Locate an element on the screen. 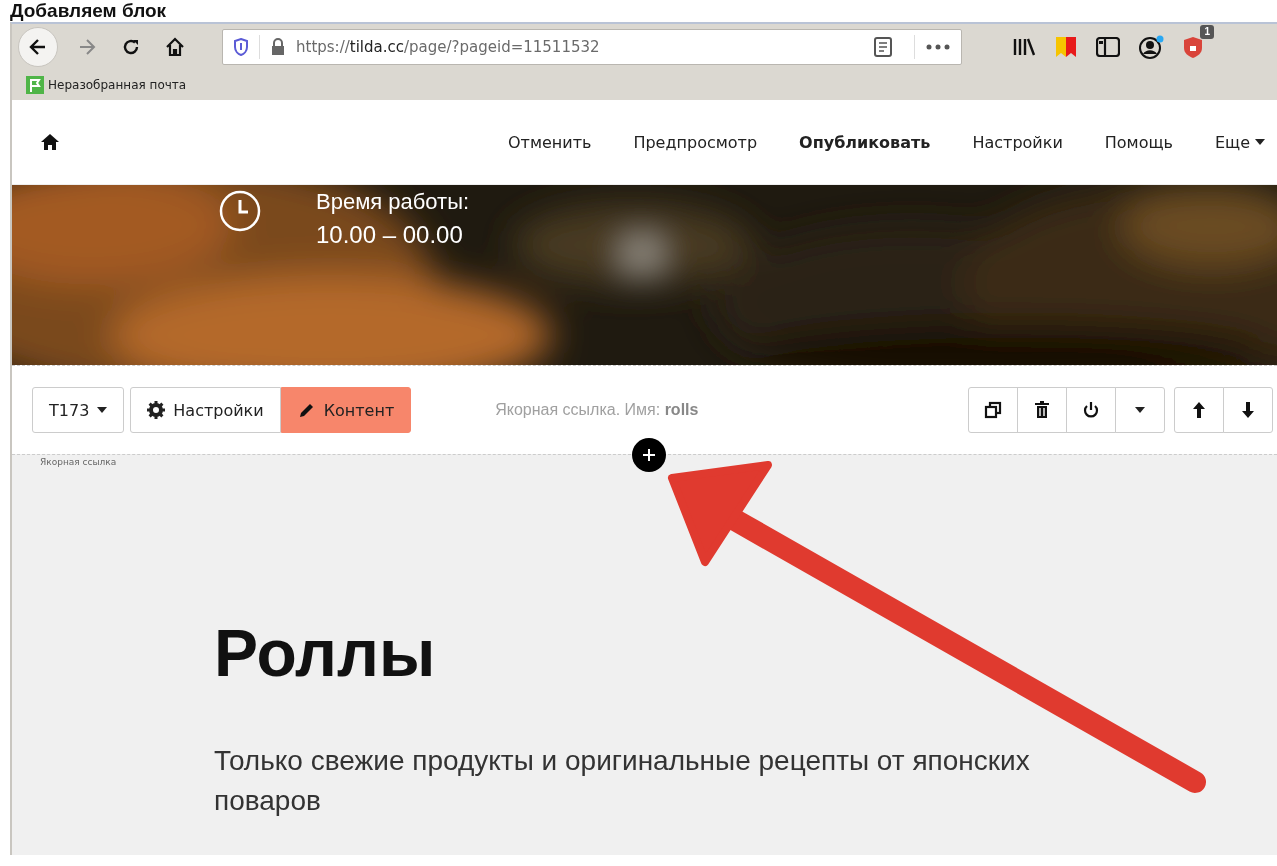 The height and width of the screenshot is (866, 1277). bookmark-item: Неразобранная почта is located at coordinates (644, 85).